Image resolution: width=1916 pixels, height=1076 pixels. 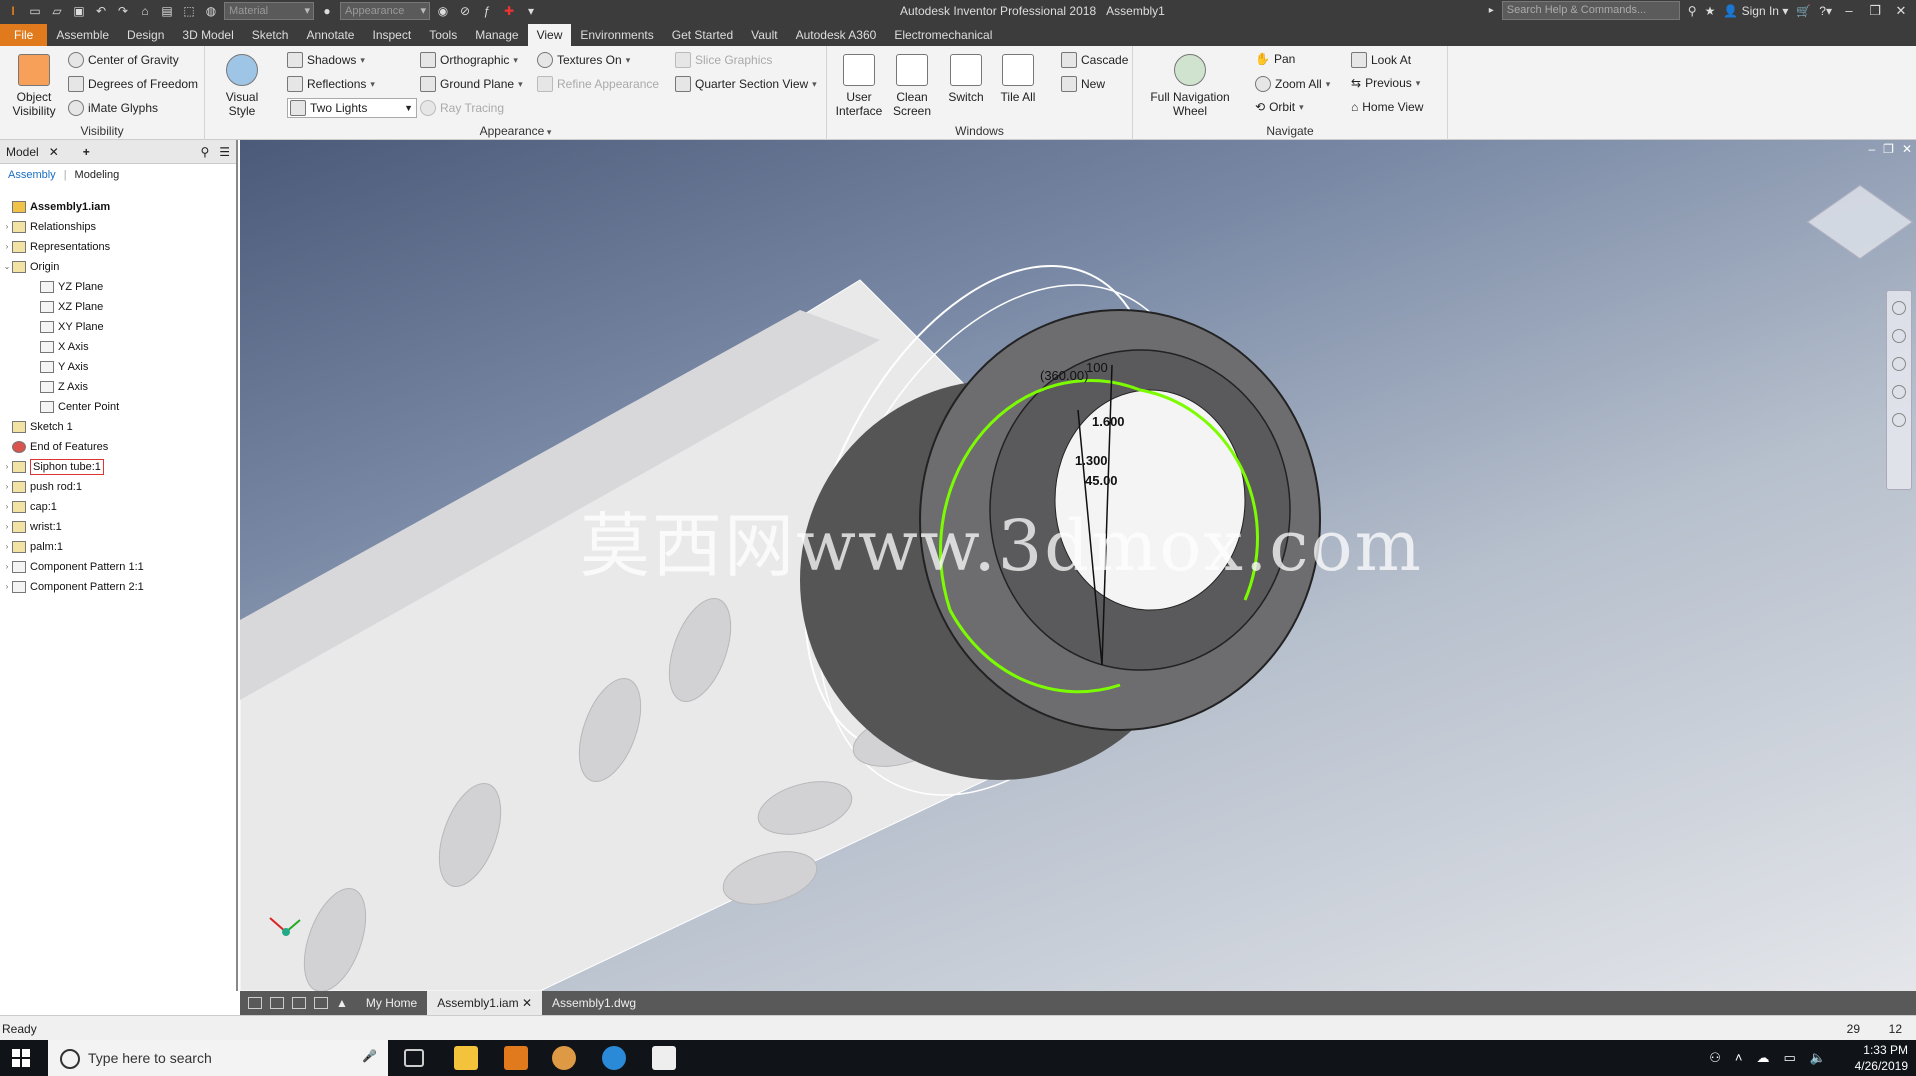 What do you see at coordinates (211, 11) in the screenshot?
I see `globe-icon: ◍` at bounding box center [211, 11].